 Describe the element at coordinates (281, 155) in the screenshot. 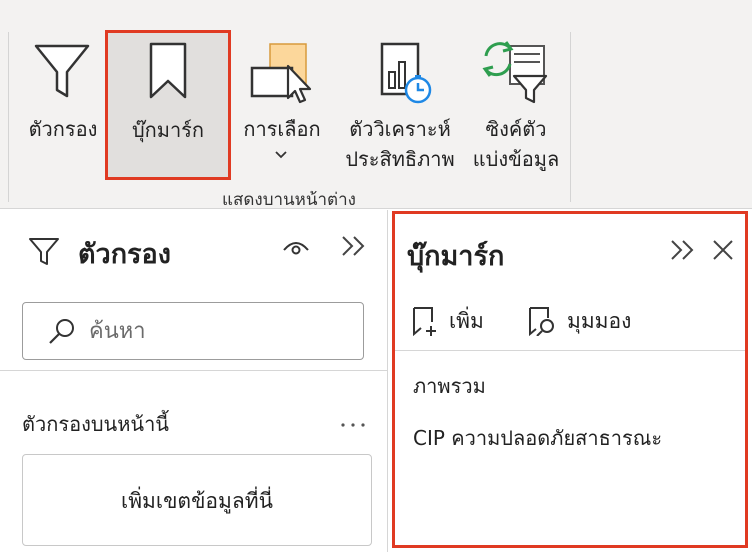

I see `chevron-down-icon` at that location.